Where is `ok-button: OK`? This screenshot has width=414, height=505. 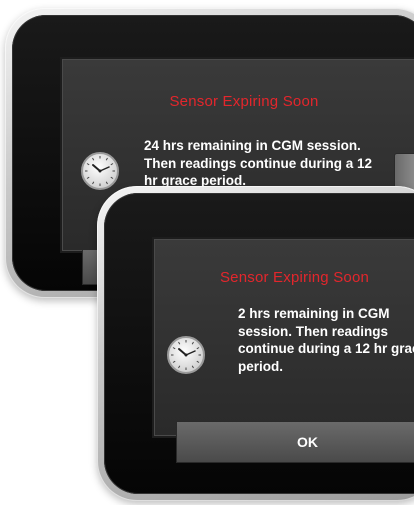 ok-button: OK is located at coordinates (295, 442).